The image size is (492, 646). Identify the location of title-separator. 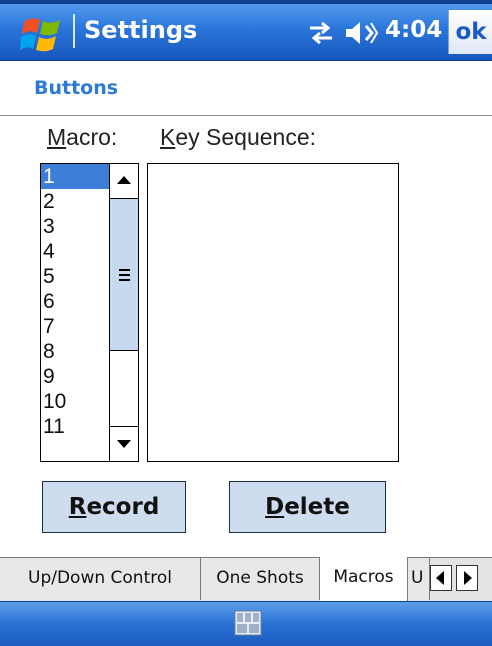
(74, 31).